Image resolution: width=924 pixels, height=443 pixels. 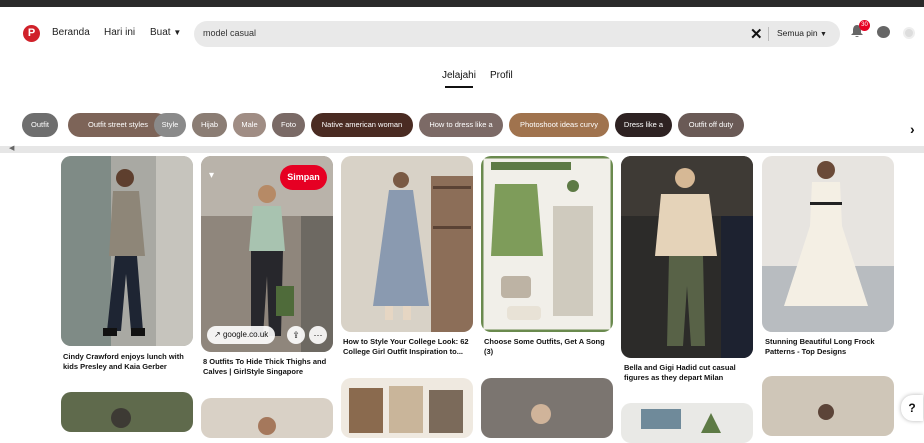 I want to click on more-options-icon: ⋯, so click(x=318, y=335).